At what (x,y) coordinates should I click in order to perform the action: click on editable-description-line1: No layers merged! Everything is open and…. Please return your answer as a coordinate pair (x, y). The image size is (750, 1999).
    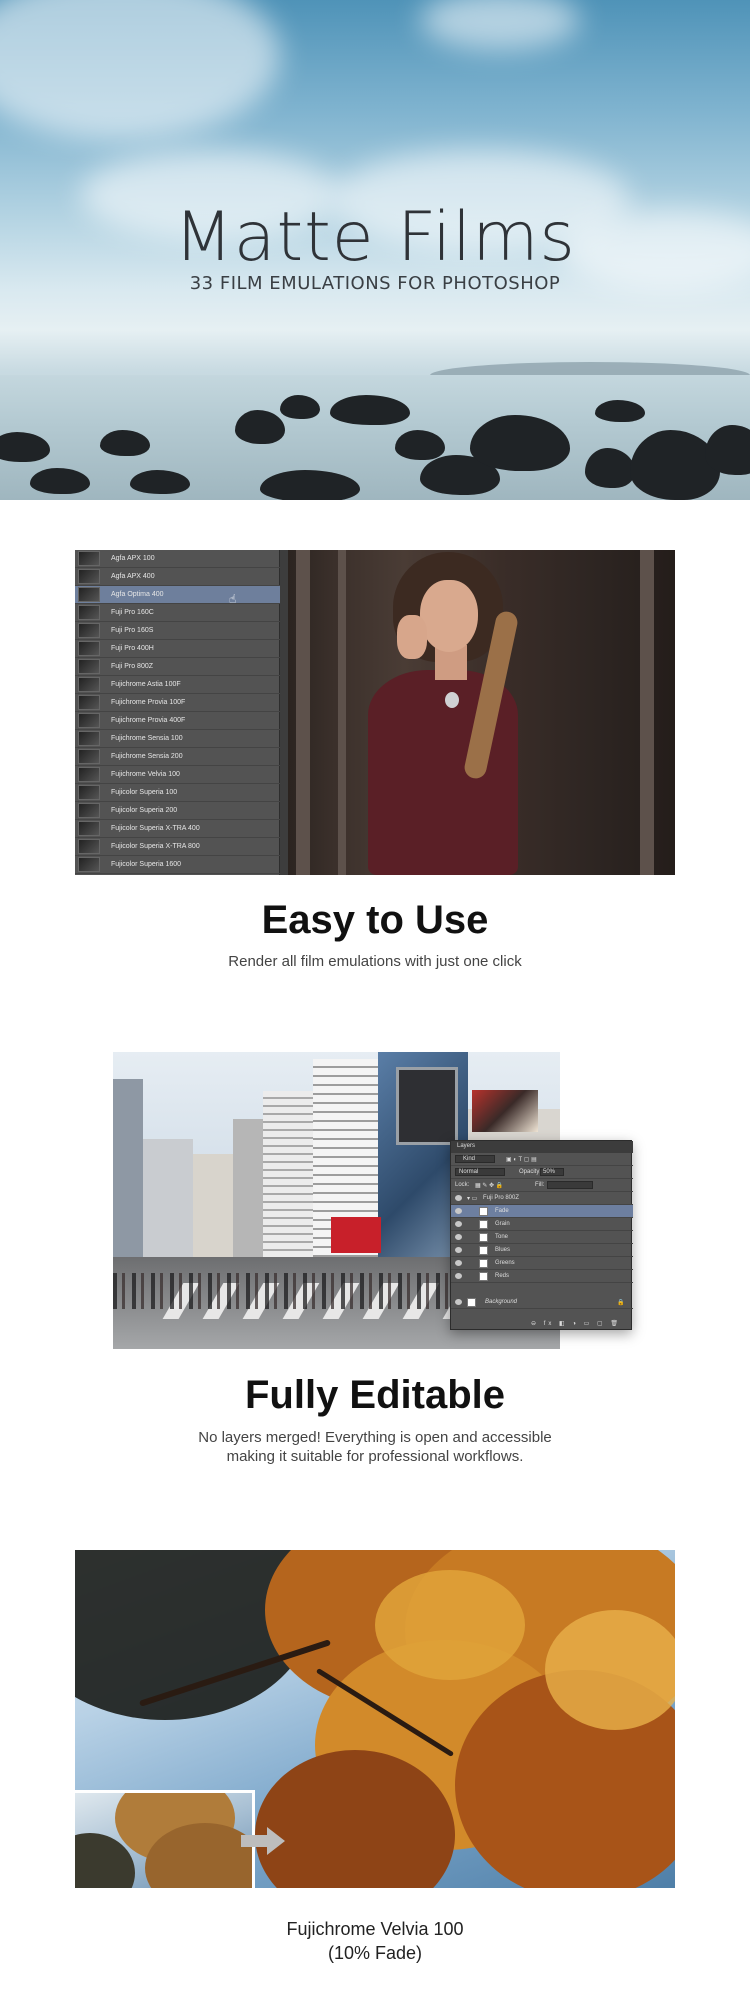
    Looking at the image, I should click on (375, 1437).